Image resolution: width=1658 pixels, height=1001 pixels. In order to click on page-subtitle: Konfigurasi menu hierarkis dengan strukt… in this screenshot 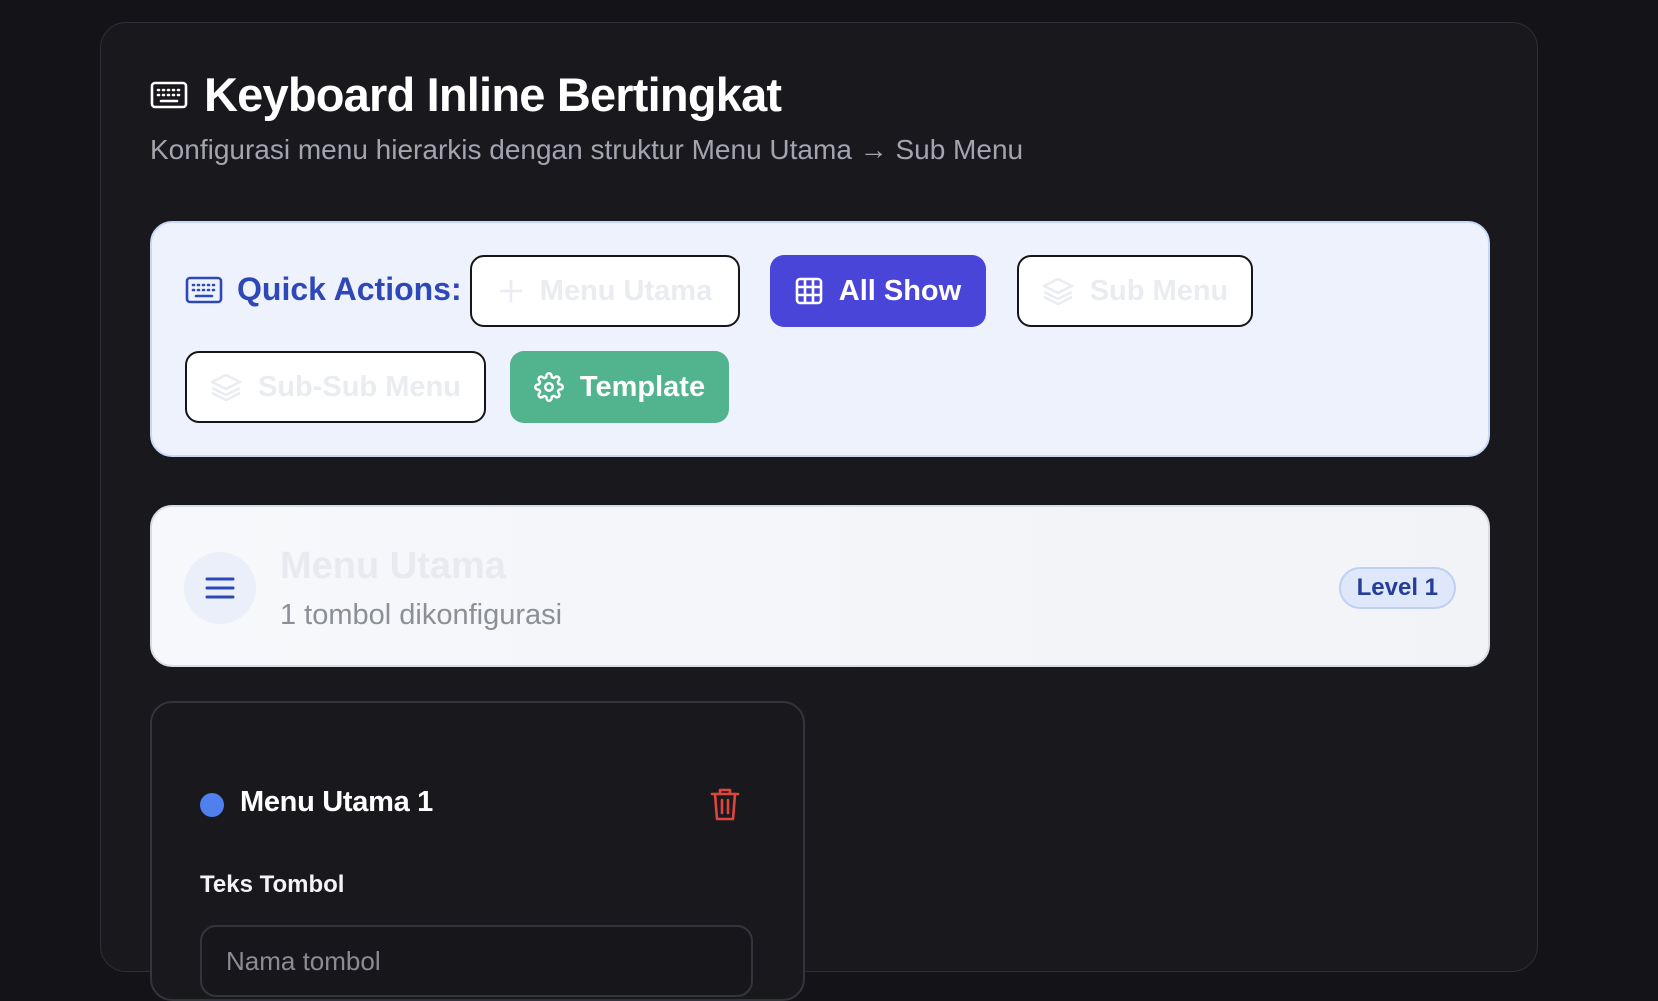, I will do `click(587, 149)`.